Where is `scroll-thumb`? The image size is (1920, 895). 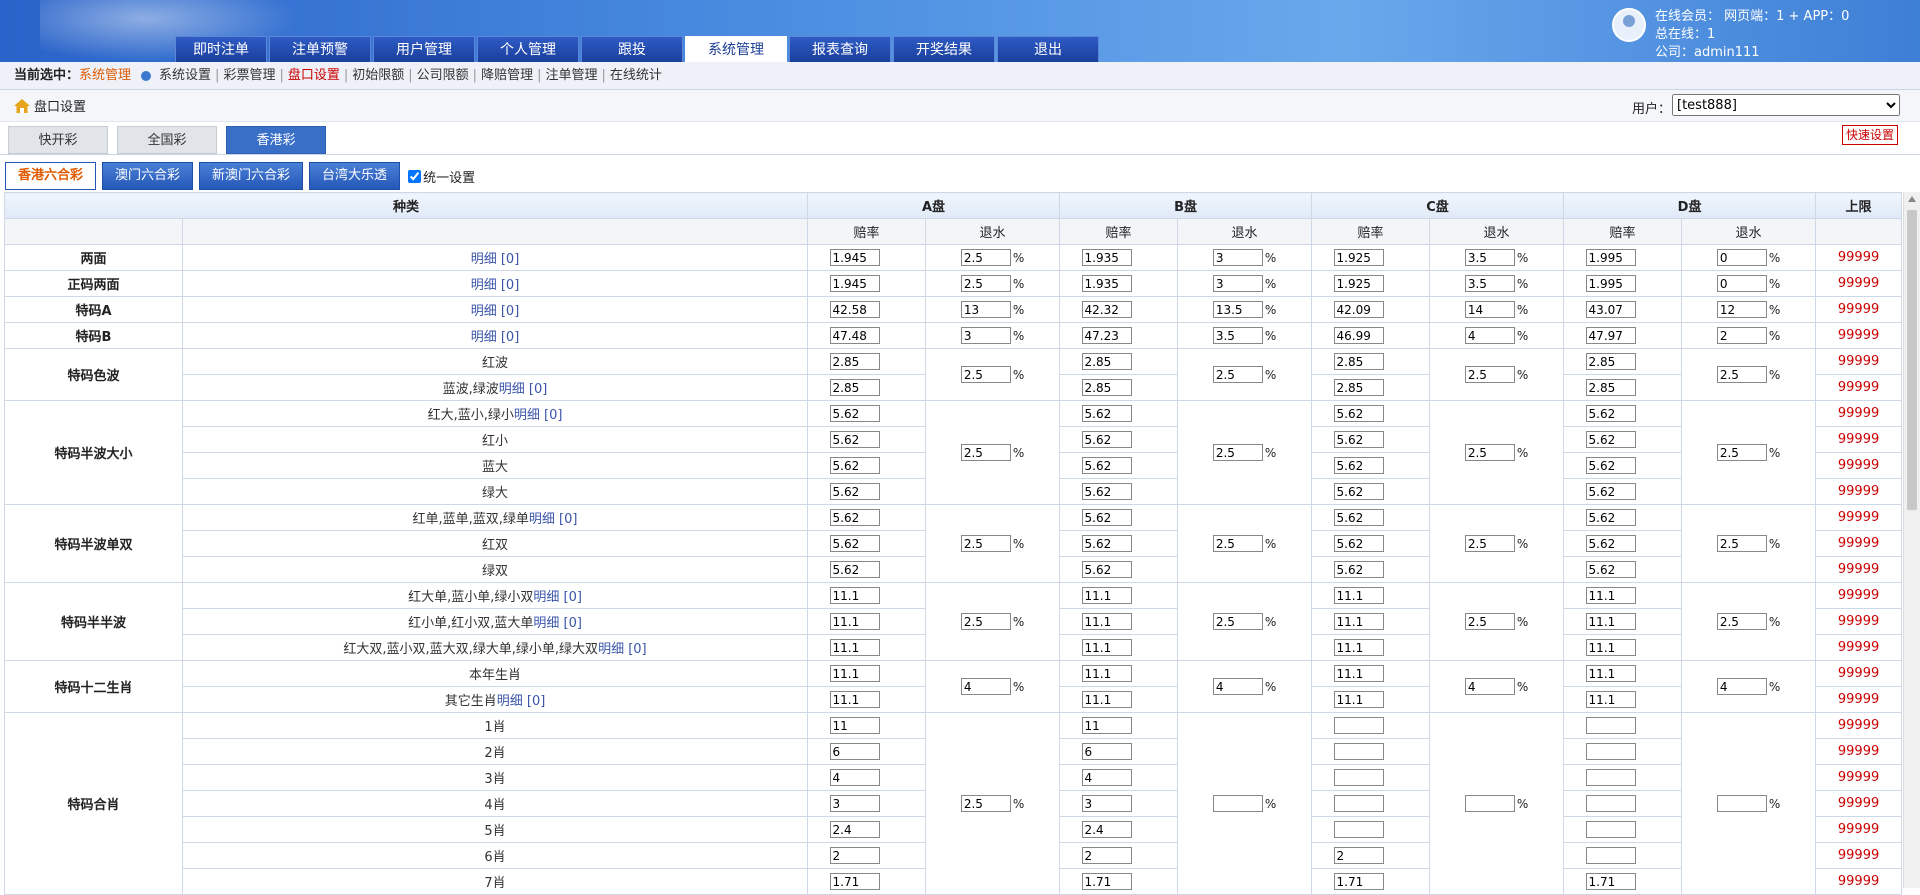
scroll-thumb is located at coordinates (1912, 360).